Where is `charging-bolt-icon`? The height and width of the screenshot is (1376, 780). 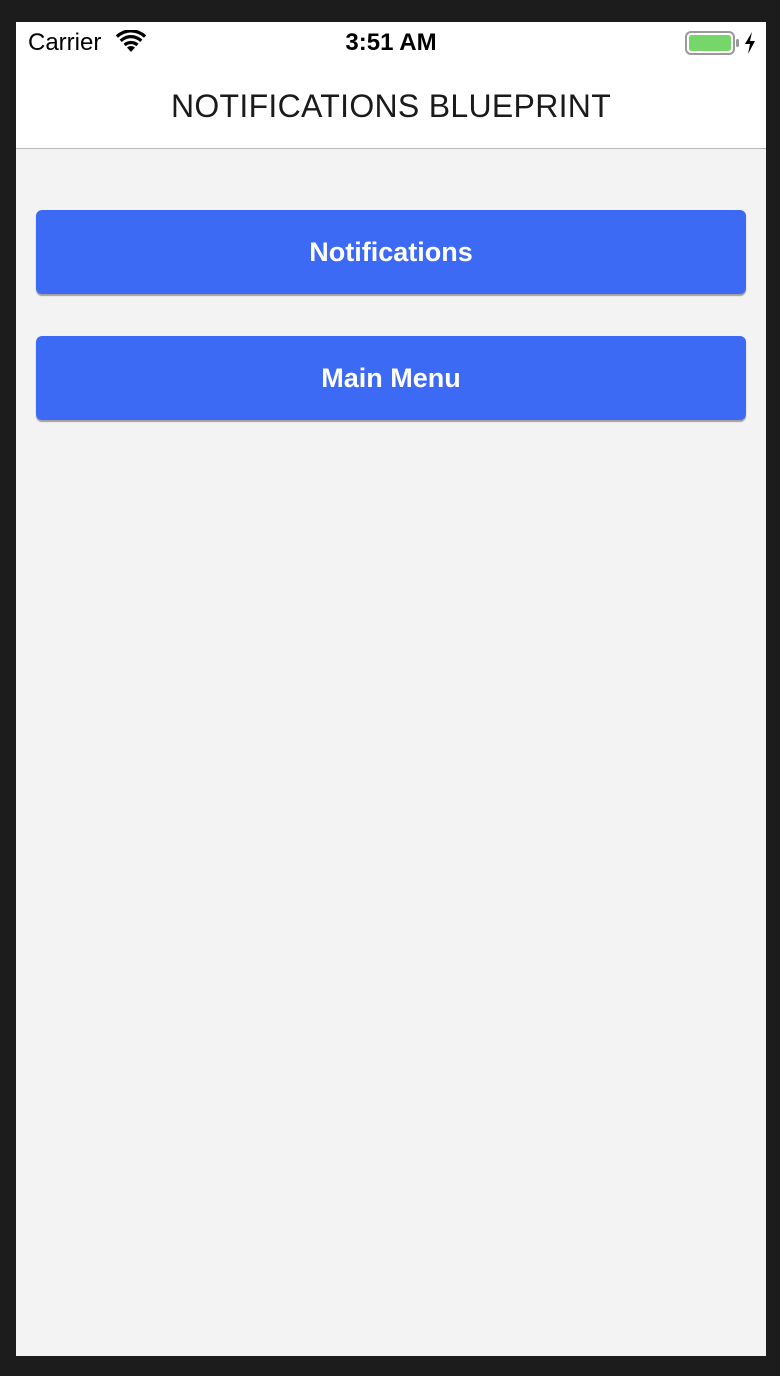 charging-bolt-icon is located at coordinates (750, 43).